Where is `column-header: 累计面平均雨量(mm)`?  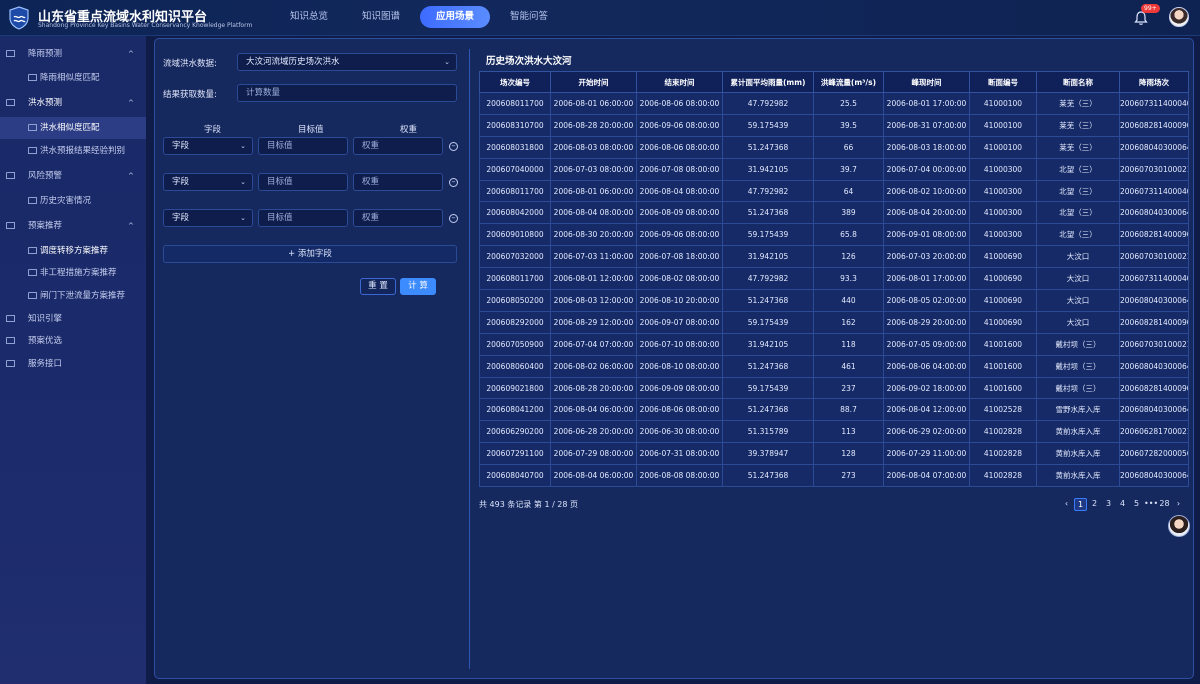 column-header: 累计面平均雨量(mm) is located at coordinates (768, 82).